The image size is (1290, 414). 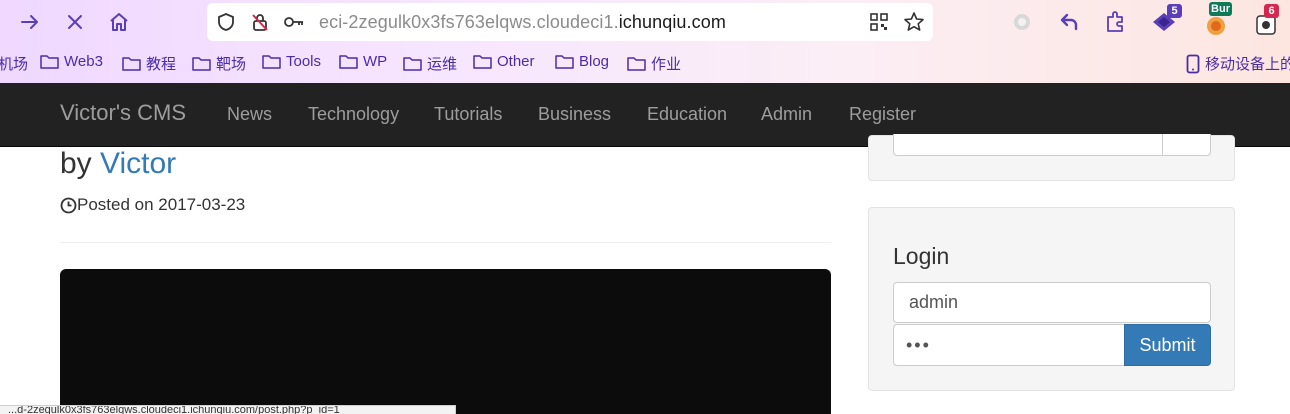 What do you see at coordinates (1220, 9) in the screenshot?
I see `burp-badge: Bur` at bounding box center [1220, 9].